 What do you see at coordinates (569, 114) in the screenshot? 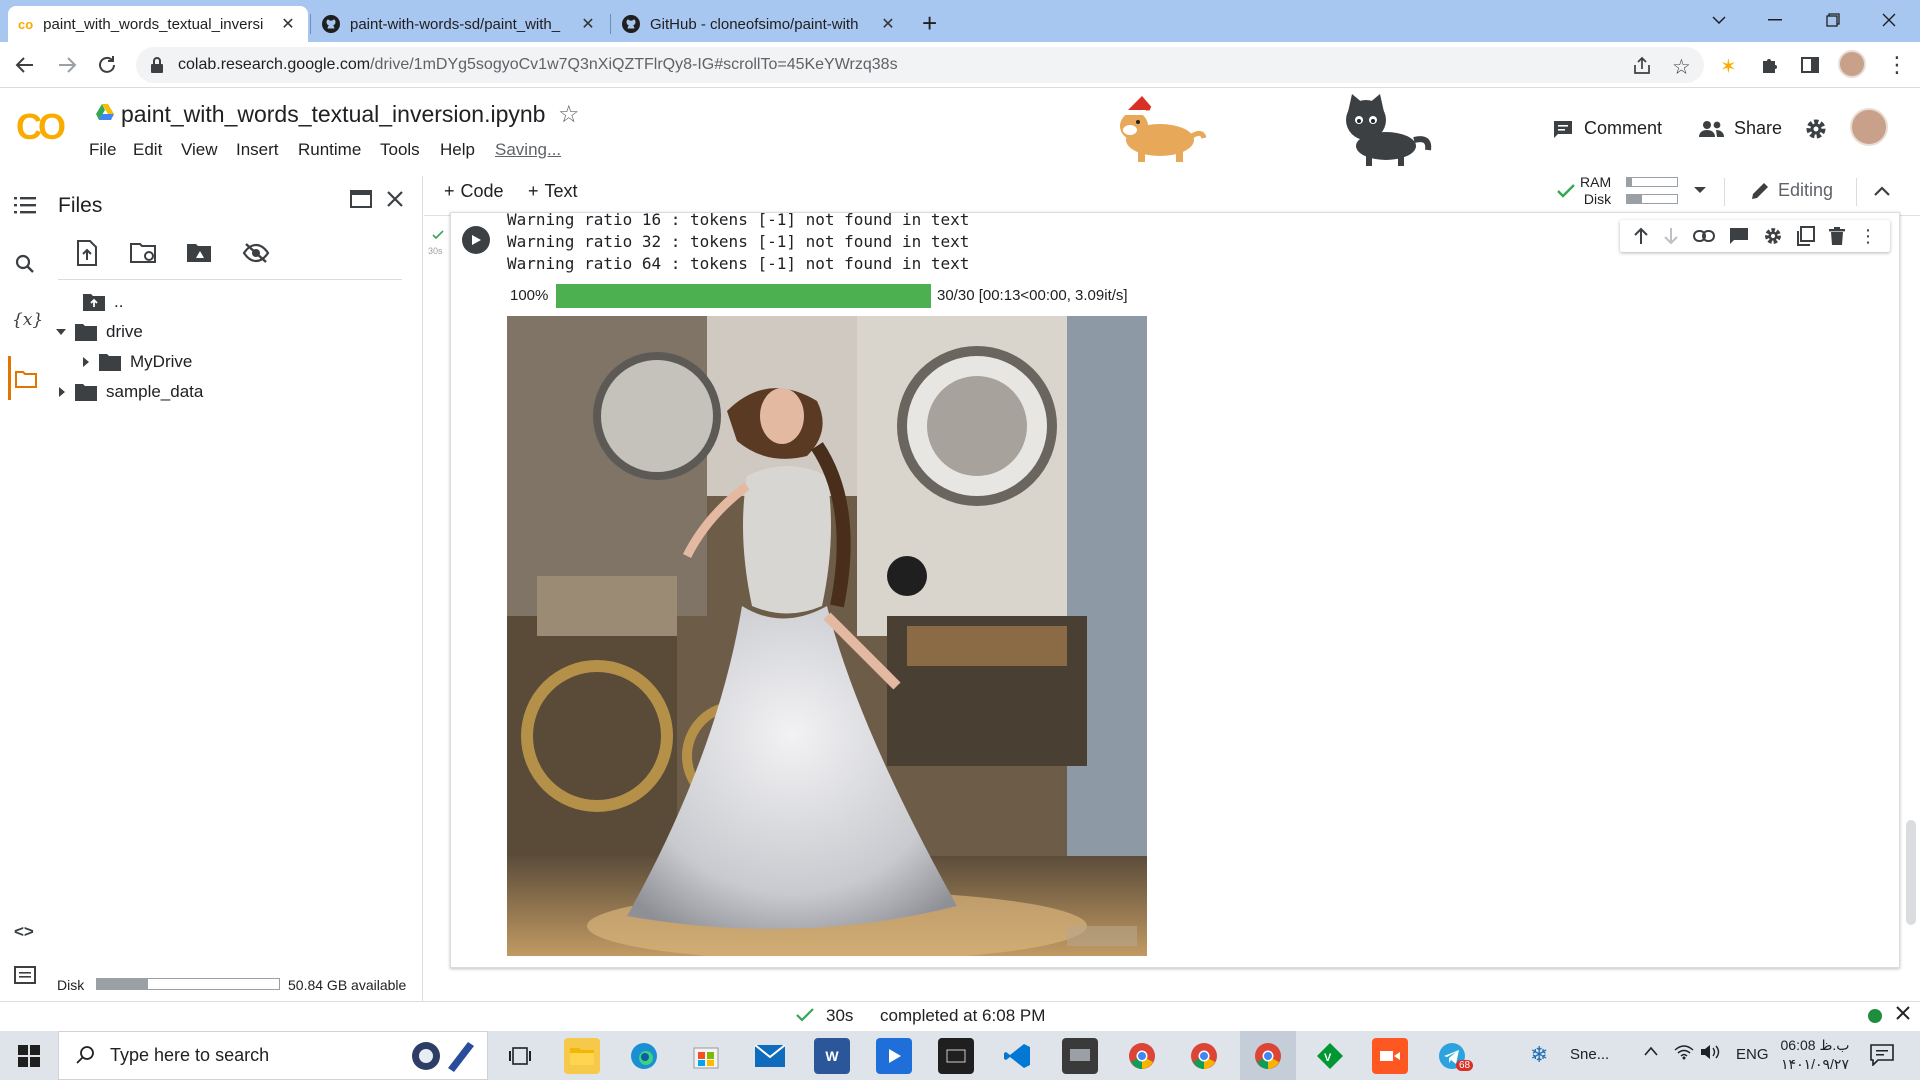
I see `star-notebook-icon: ☆` at bounding box center [569, 114].